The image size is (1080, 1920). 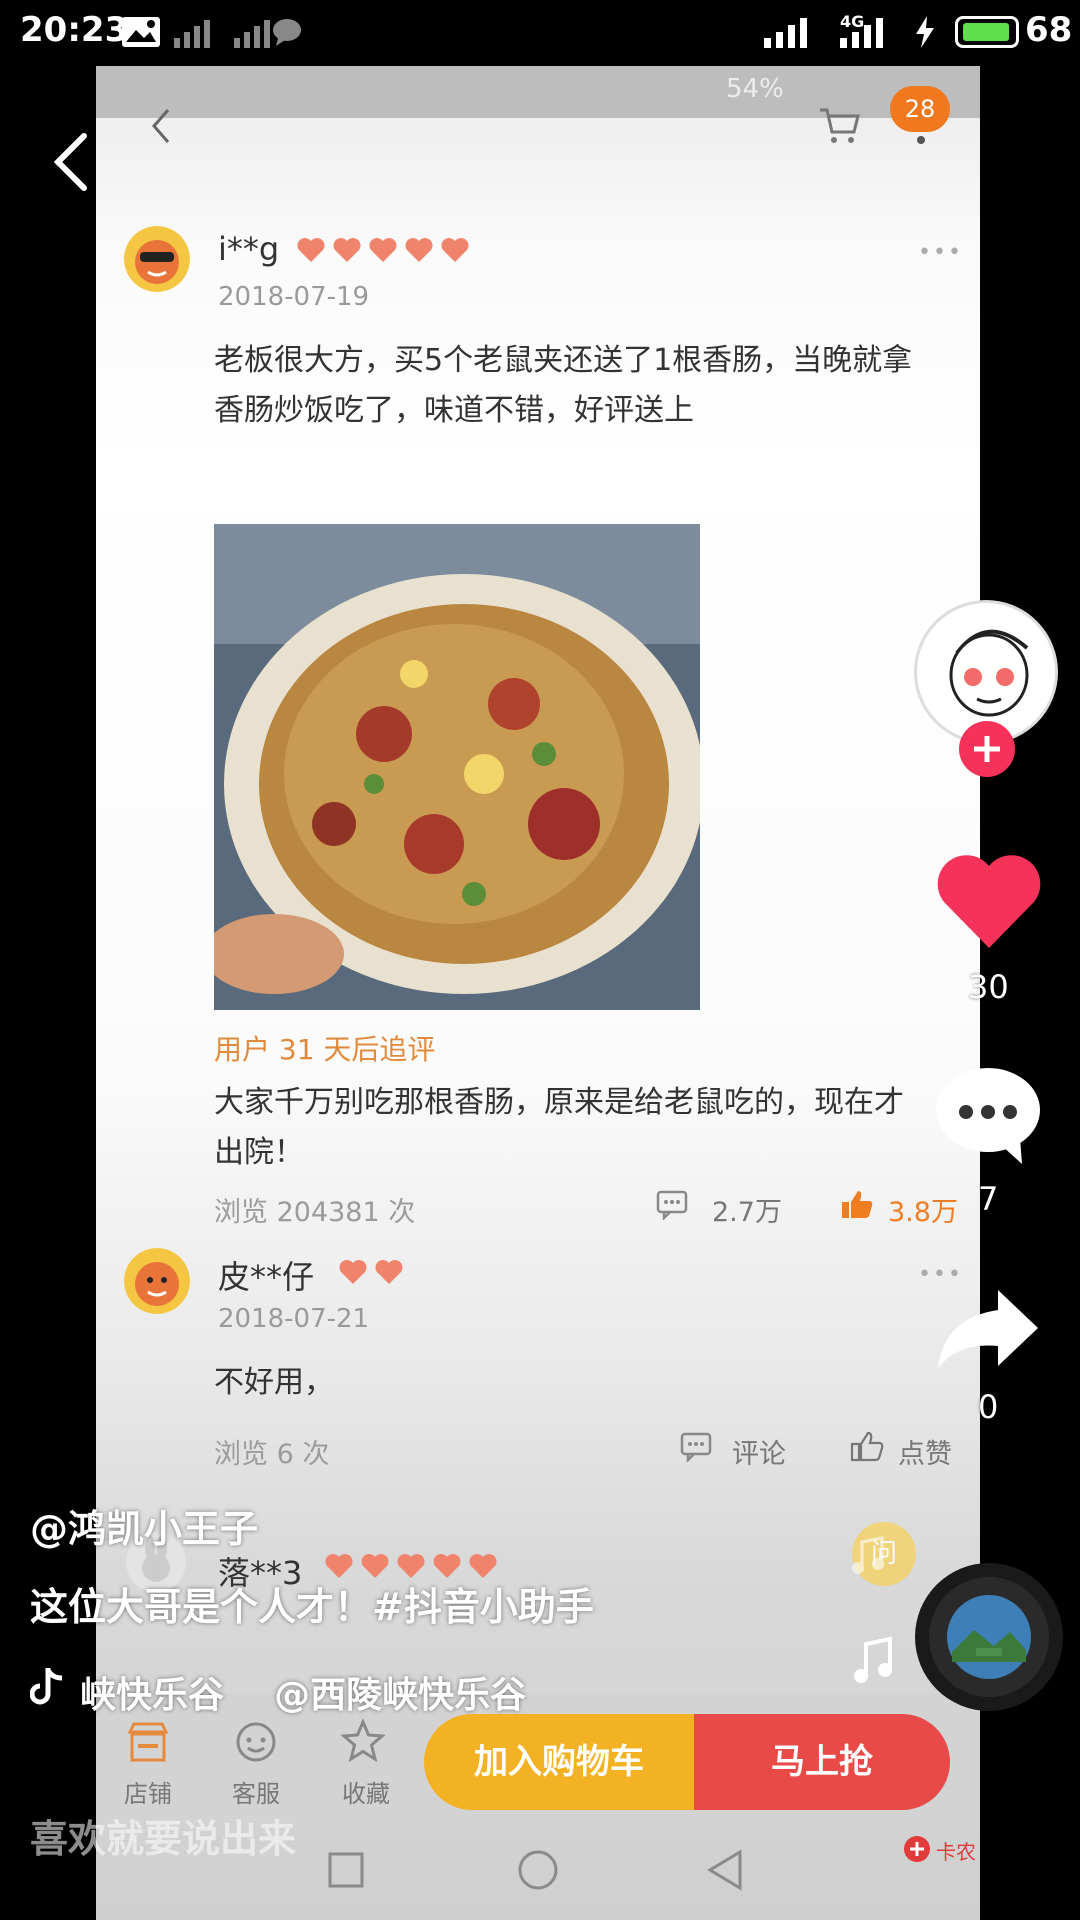 What do you see at coordinates (759, 1451) in the screenshot?
I see `comment-button: 评论` at bounding box center [759, 1451].